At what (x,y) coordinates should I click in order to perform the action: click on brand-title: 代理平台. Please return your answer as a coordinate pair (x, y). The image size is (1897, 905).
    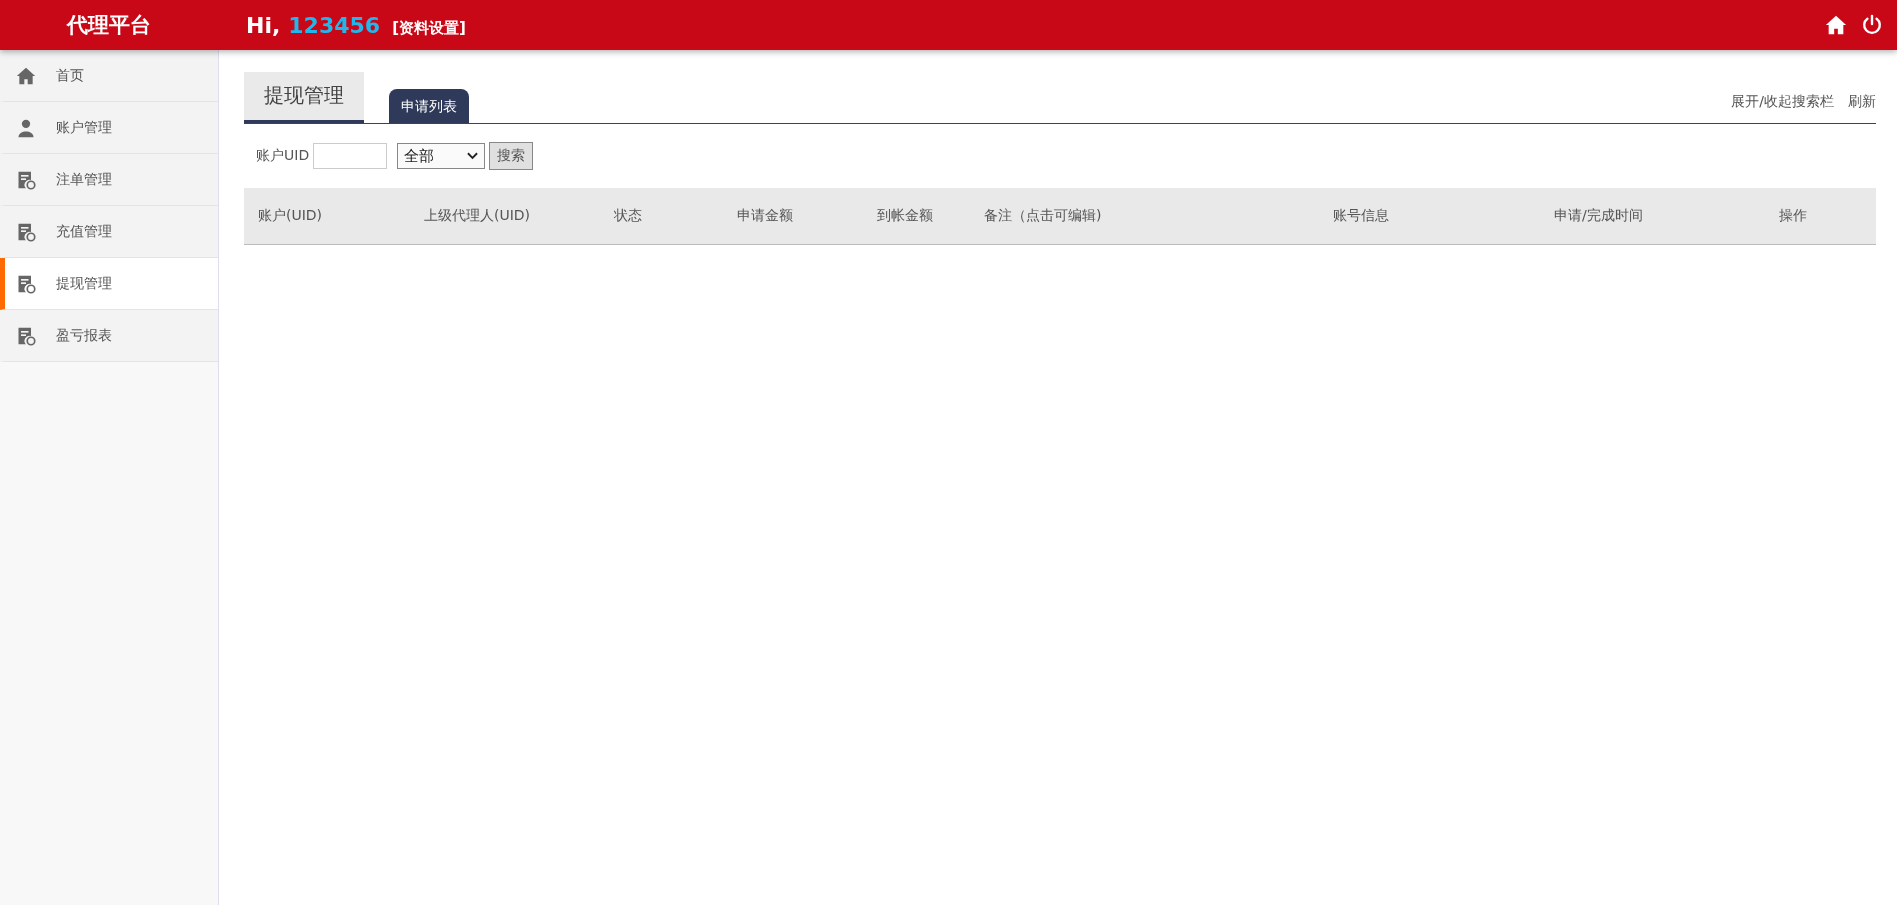
    Looking at the image, I should click on (108, 25).